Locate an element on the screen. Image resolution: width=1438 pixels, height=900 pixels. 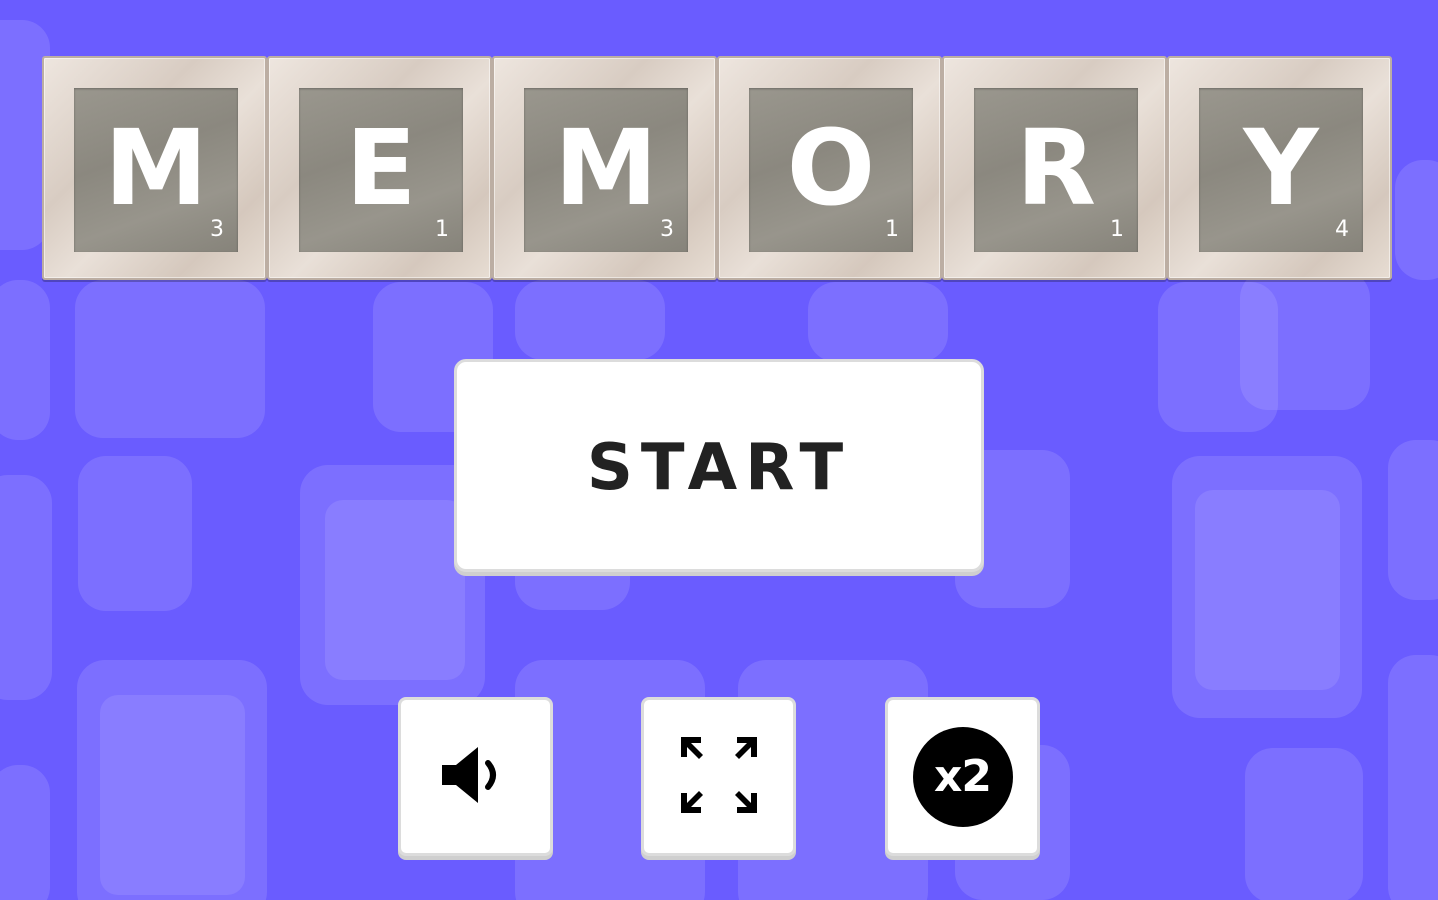
tile-face: Y 4 is located at coordinates (1281, 170).